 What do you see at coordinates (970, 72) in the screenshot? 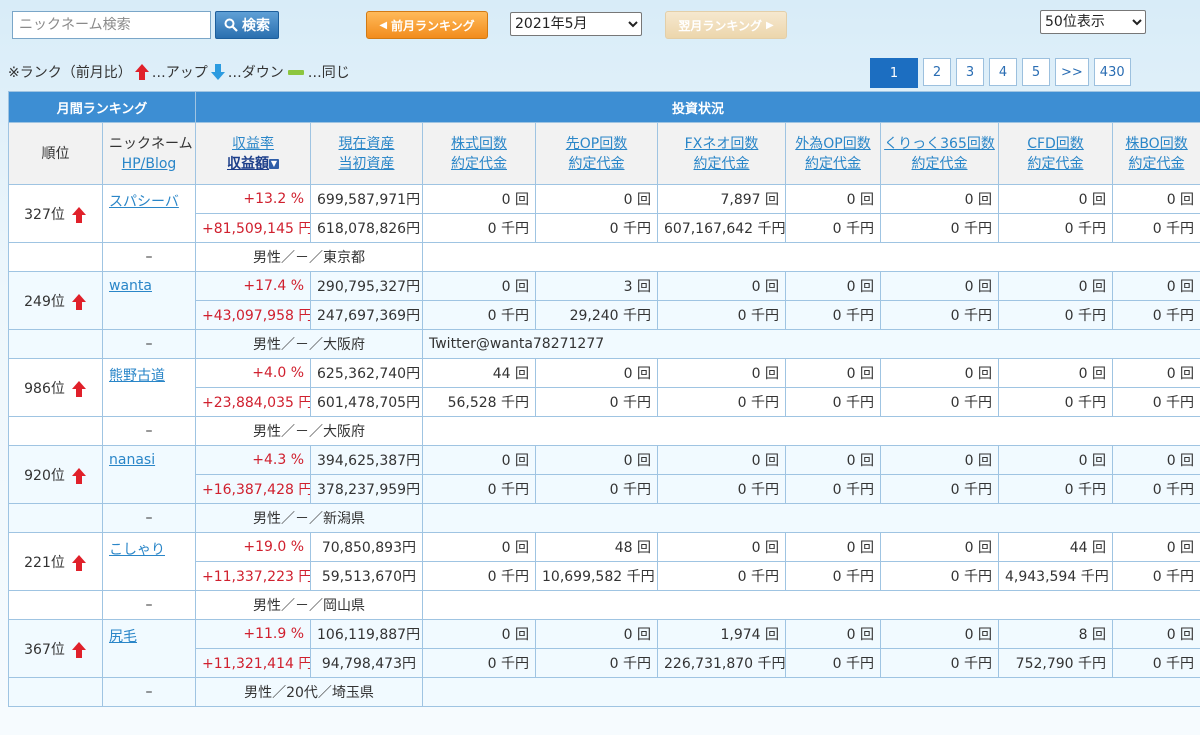
I see `page-link-3: 3` at bounding box center [970, 72].